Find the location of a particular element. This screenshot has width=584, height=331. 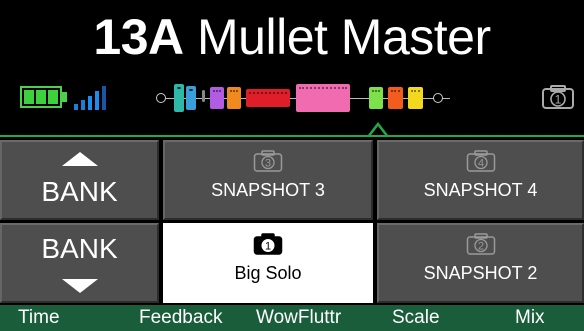

amp-block-icon is located at coordinates (268, 98).